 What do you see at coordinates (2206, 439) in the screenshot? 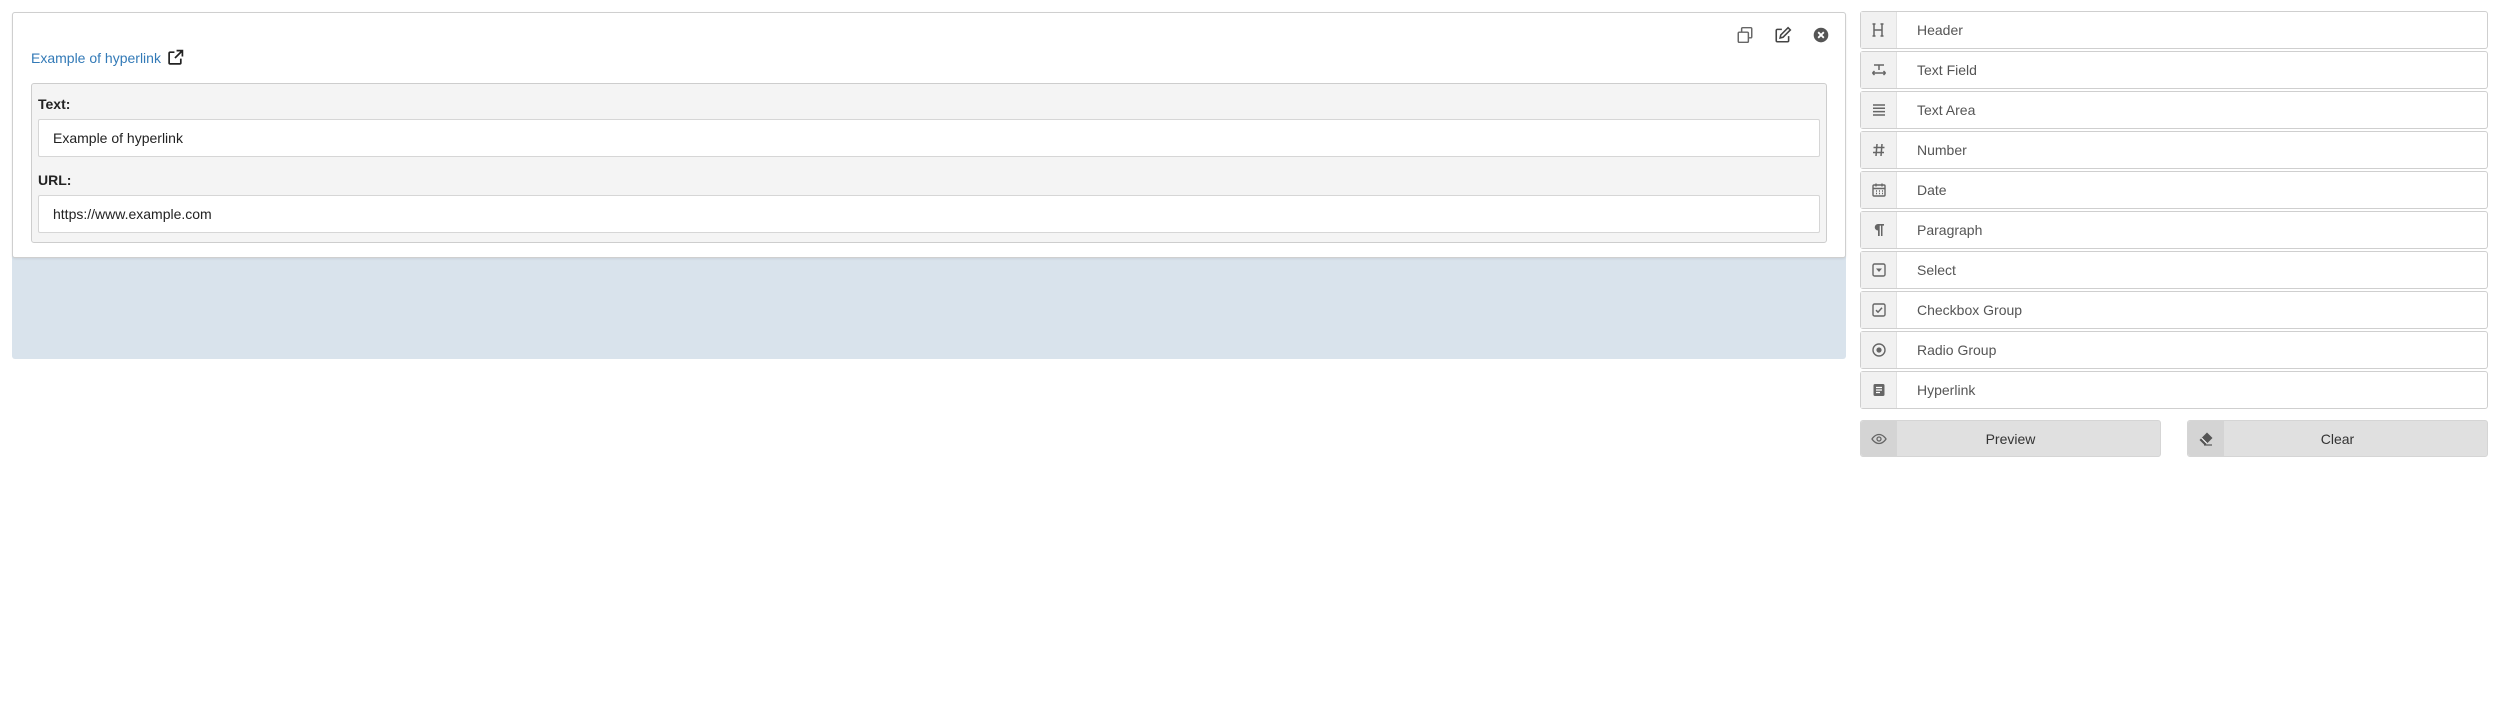
I see `eraser-icon` at bounding box center [2206, 439].